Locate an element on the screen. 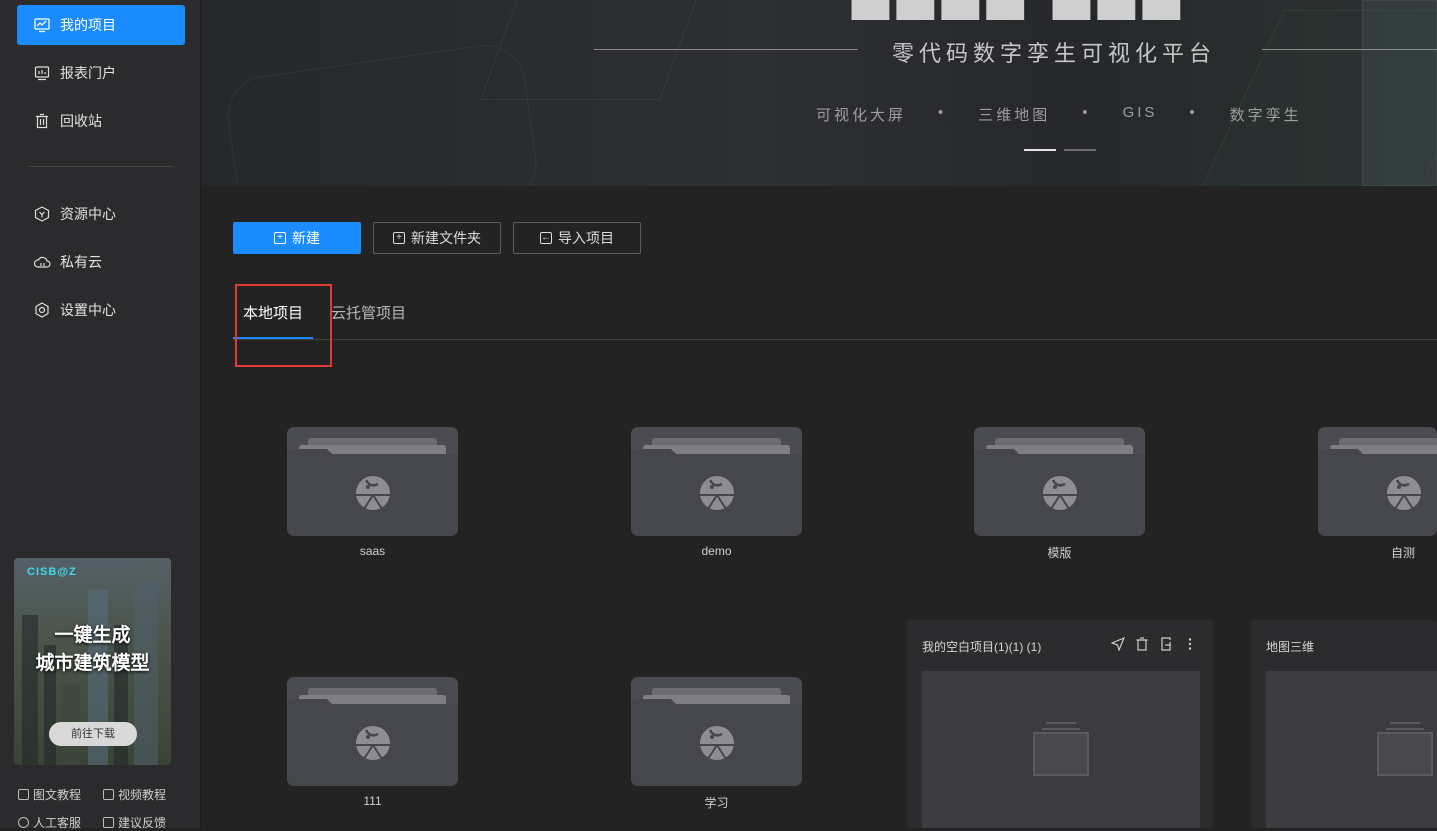  doc-icon is located at coordinates (23, 794).